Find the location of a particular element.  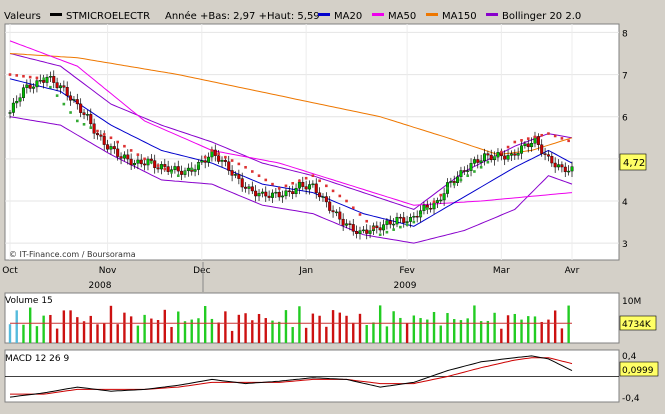

macd-panel is located at coordinates (312, 376).